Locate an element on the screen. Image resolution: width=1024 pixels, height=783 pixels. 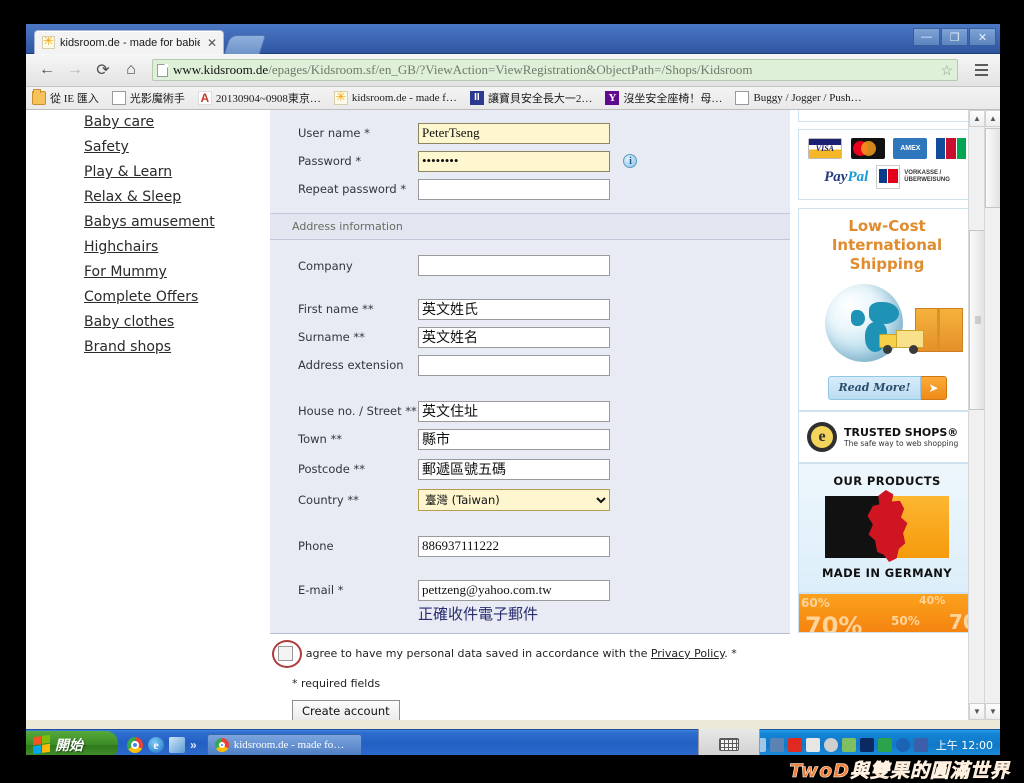
country-select: 臺灣 (Taiwan) is located at coordinates (514, 499).